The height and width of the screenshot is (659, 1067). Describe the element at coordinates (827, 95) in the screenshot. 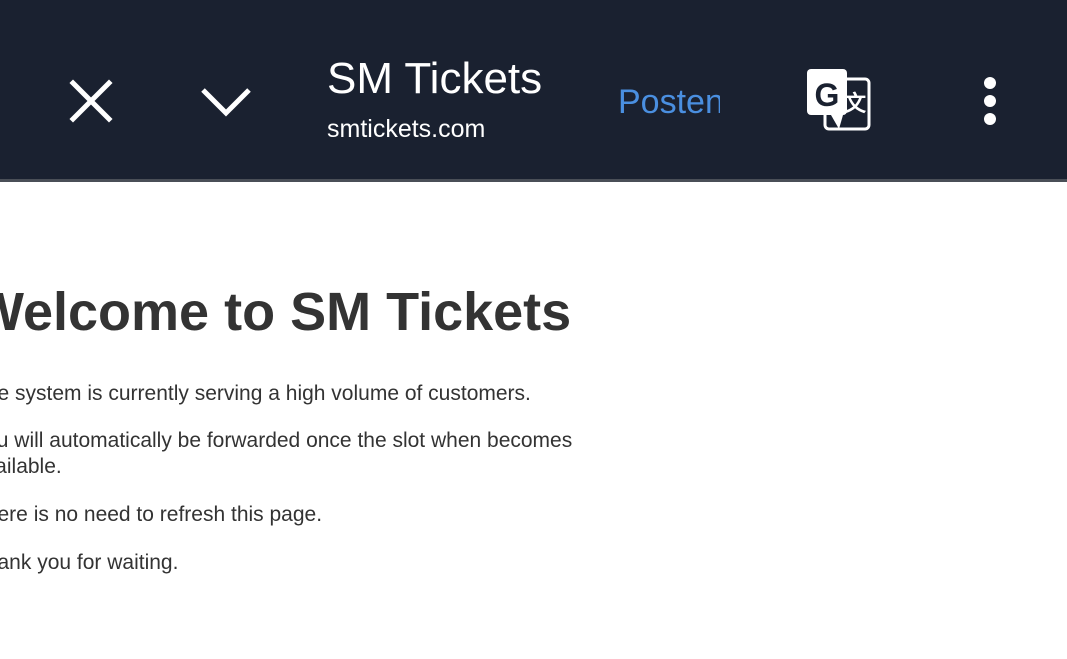

I see `svg-text: G` at that location.